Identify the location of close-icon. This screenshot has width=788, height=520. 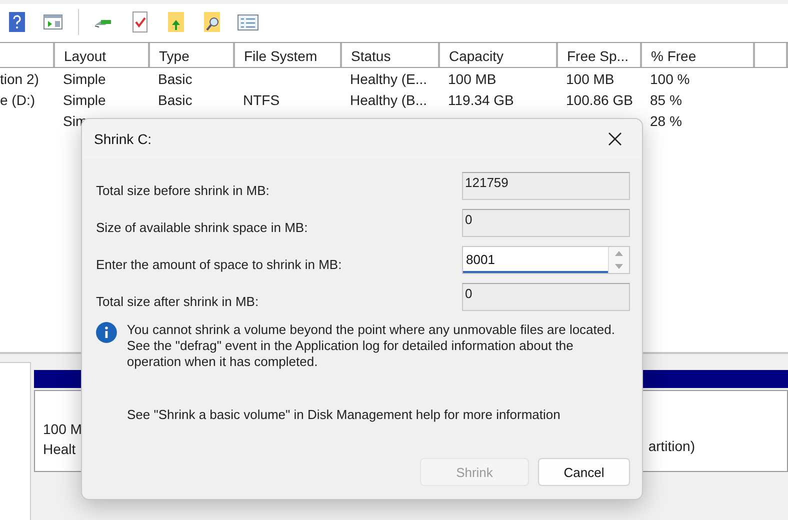
(615, 139).